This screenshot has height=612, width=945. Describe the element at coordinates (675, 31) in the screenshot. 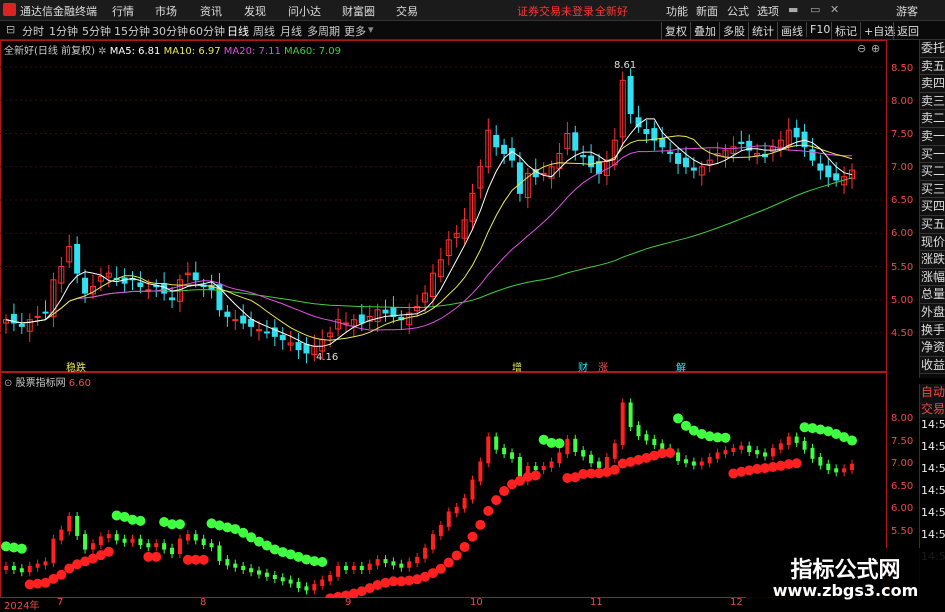

I see `btn-adjust: 复权` at that location.